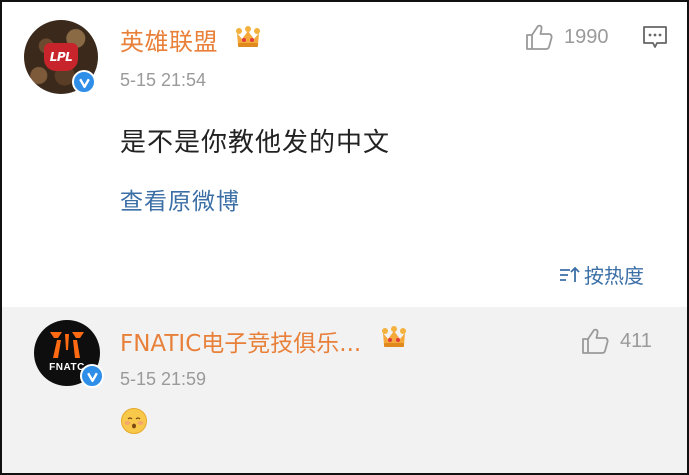  What do you see at coordinates (614, 276) in the screenshot?
I see `sort-label: 按热度` at bounding box center [614, 276].